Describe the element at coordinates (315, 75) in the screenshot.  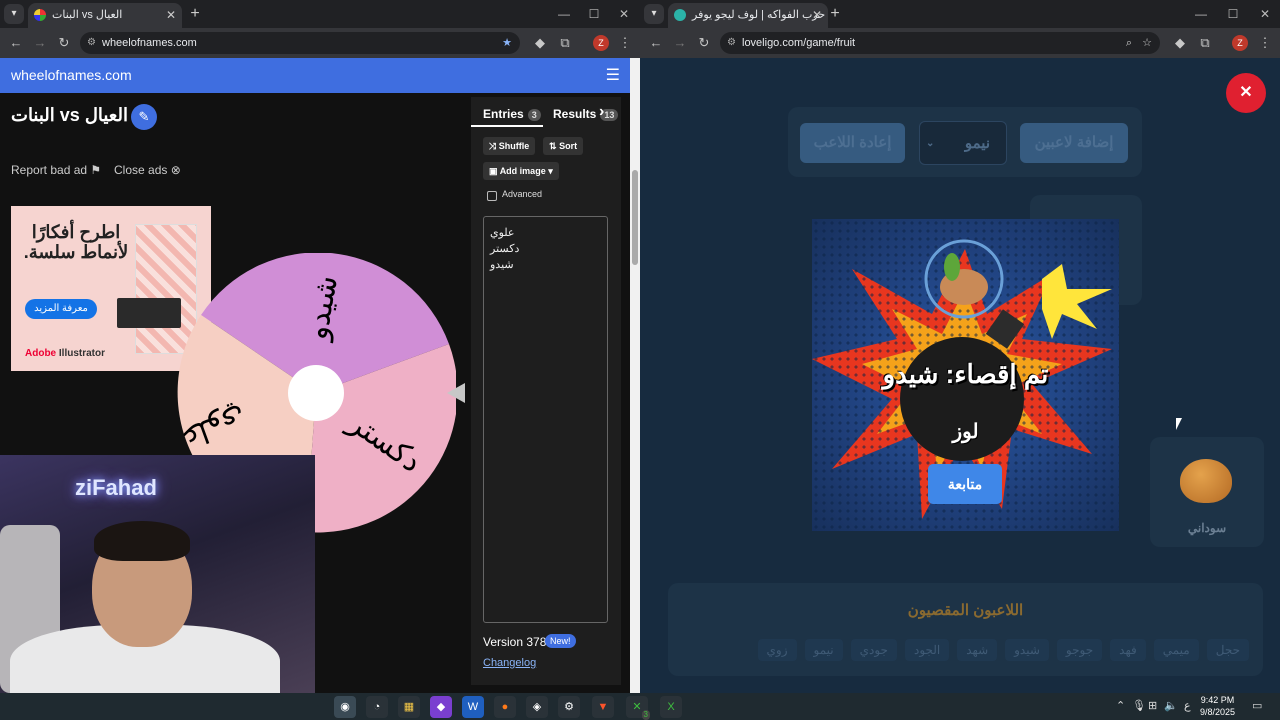
I see `wheel-site-header: wheelofnames.com ☰` at that location.